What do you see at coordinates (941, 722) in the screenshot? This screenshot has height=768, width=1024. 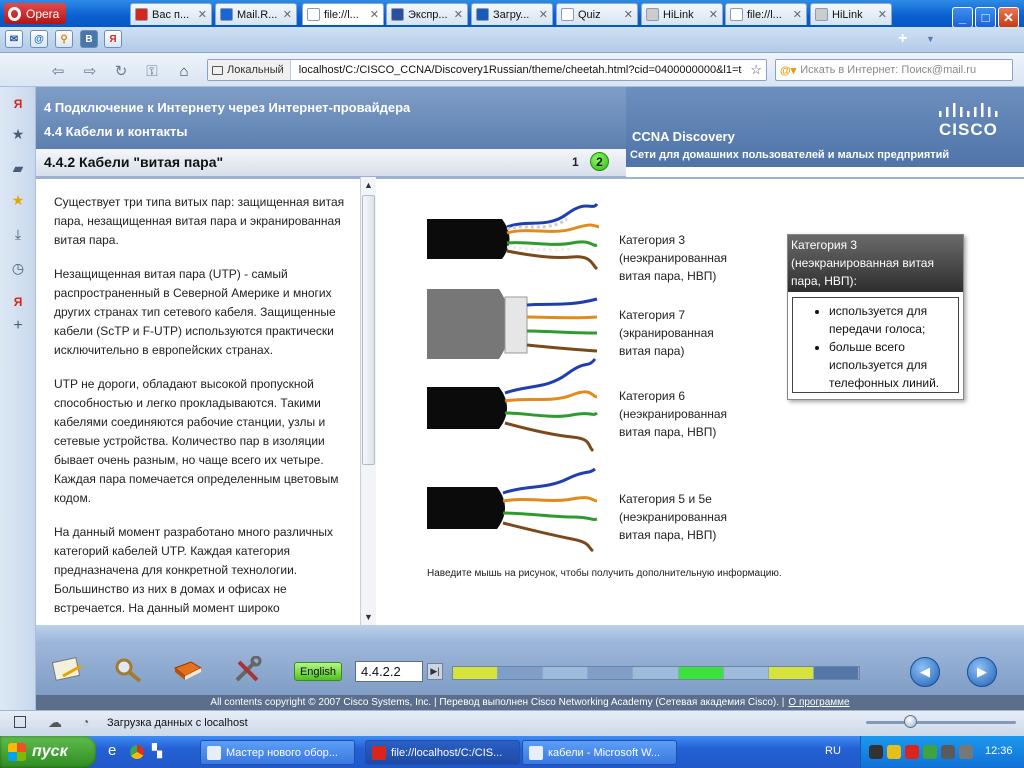 I see `zoom-slider` at bounding box center [941, 722].